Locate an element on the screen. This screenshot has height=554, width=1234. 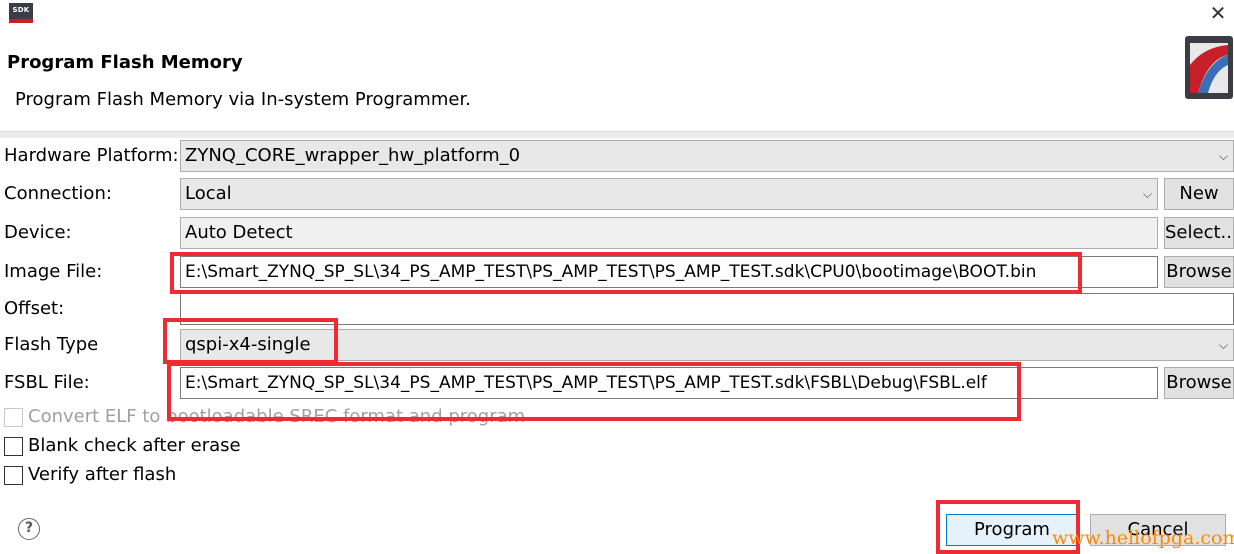
connection-label: Connection: is located at coordinates (58, 193).